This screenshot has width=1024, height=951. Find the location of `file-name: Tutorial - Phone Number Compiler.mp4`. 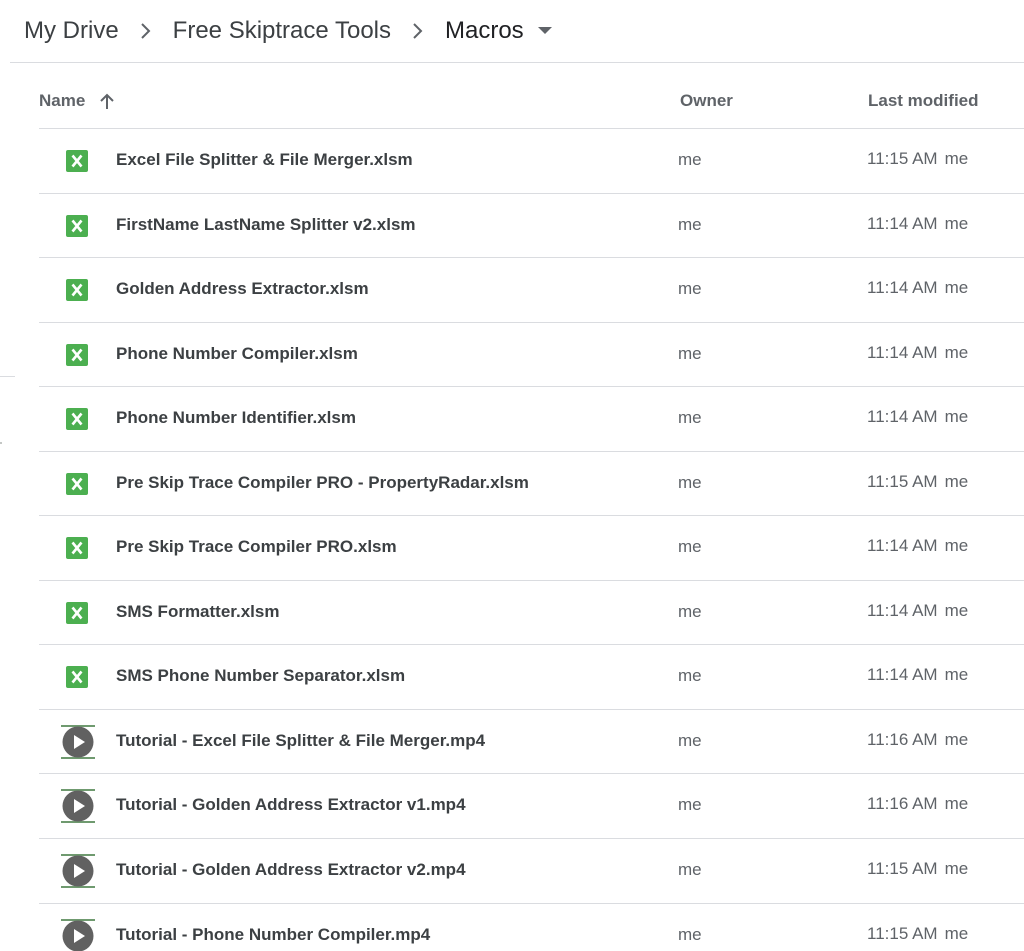

file-name: Tutorial - Phone Number Compiler.mp4 is located at coordinates (273, 934).